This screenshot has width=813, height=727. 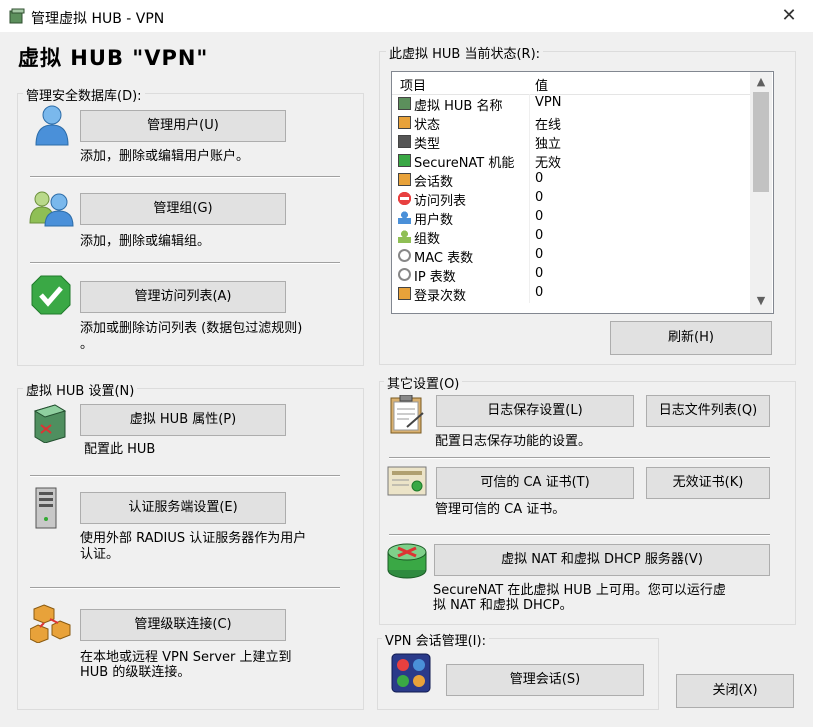 I want to click on hub-properties-description: 配置此 HUB, so click(x=120, y=449).